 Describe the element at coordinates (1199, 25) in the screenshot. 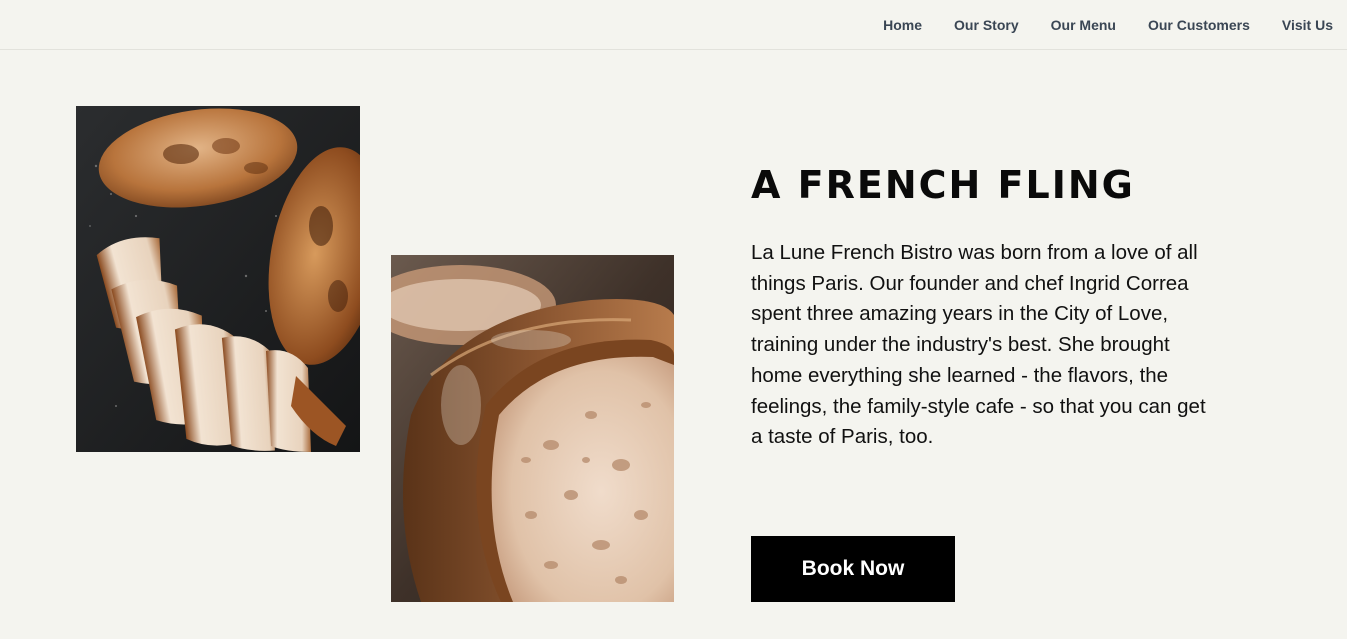

I see `nav-our-customers: Our Customers` at that location.